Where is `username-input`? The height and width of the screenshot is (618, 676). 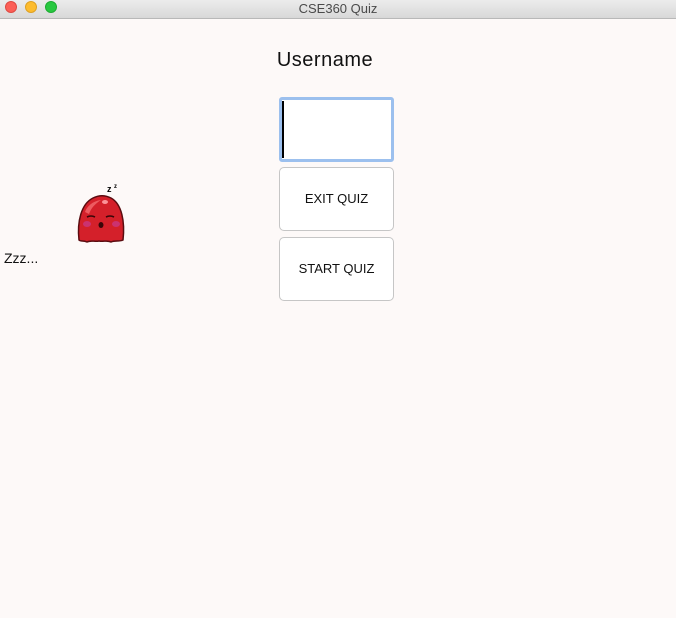 username-input is located at coordinates (336, 129).